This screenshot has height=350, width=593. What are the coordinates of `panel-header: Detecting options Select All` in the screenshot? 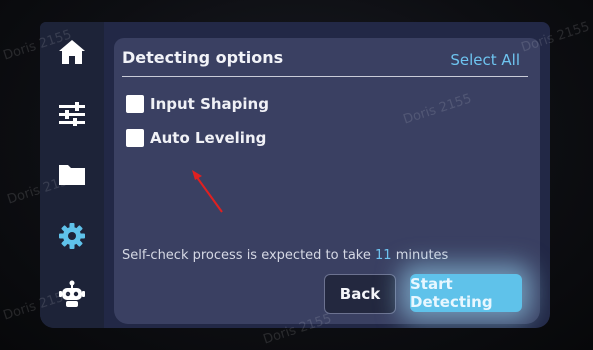 It's located at (327, 60).